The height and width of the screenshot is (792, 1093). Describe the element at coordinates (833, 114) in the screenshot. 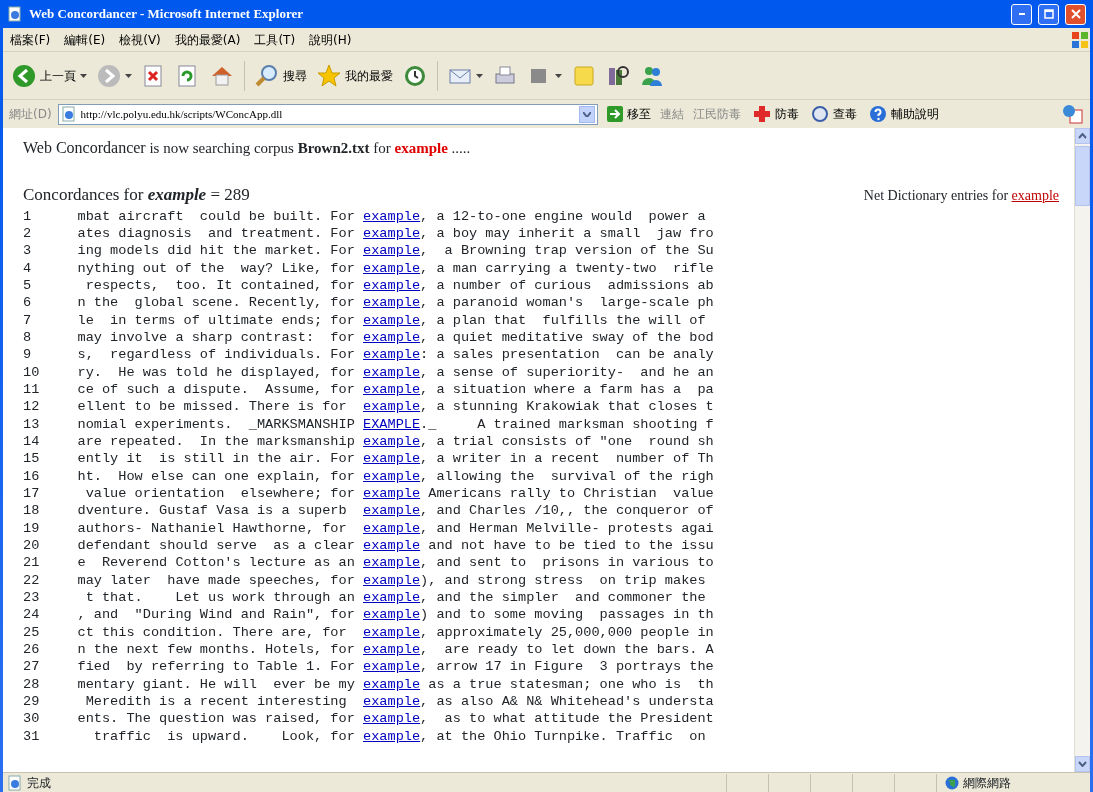

I see `link-button: 查毒` at that location.